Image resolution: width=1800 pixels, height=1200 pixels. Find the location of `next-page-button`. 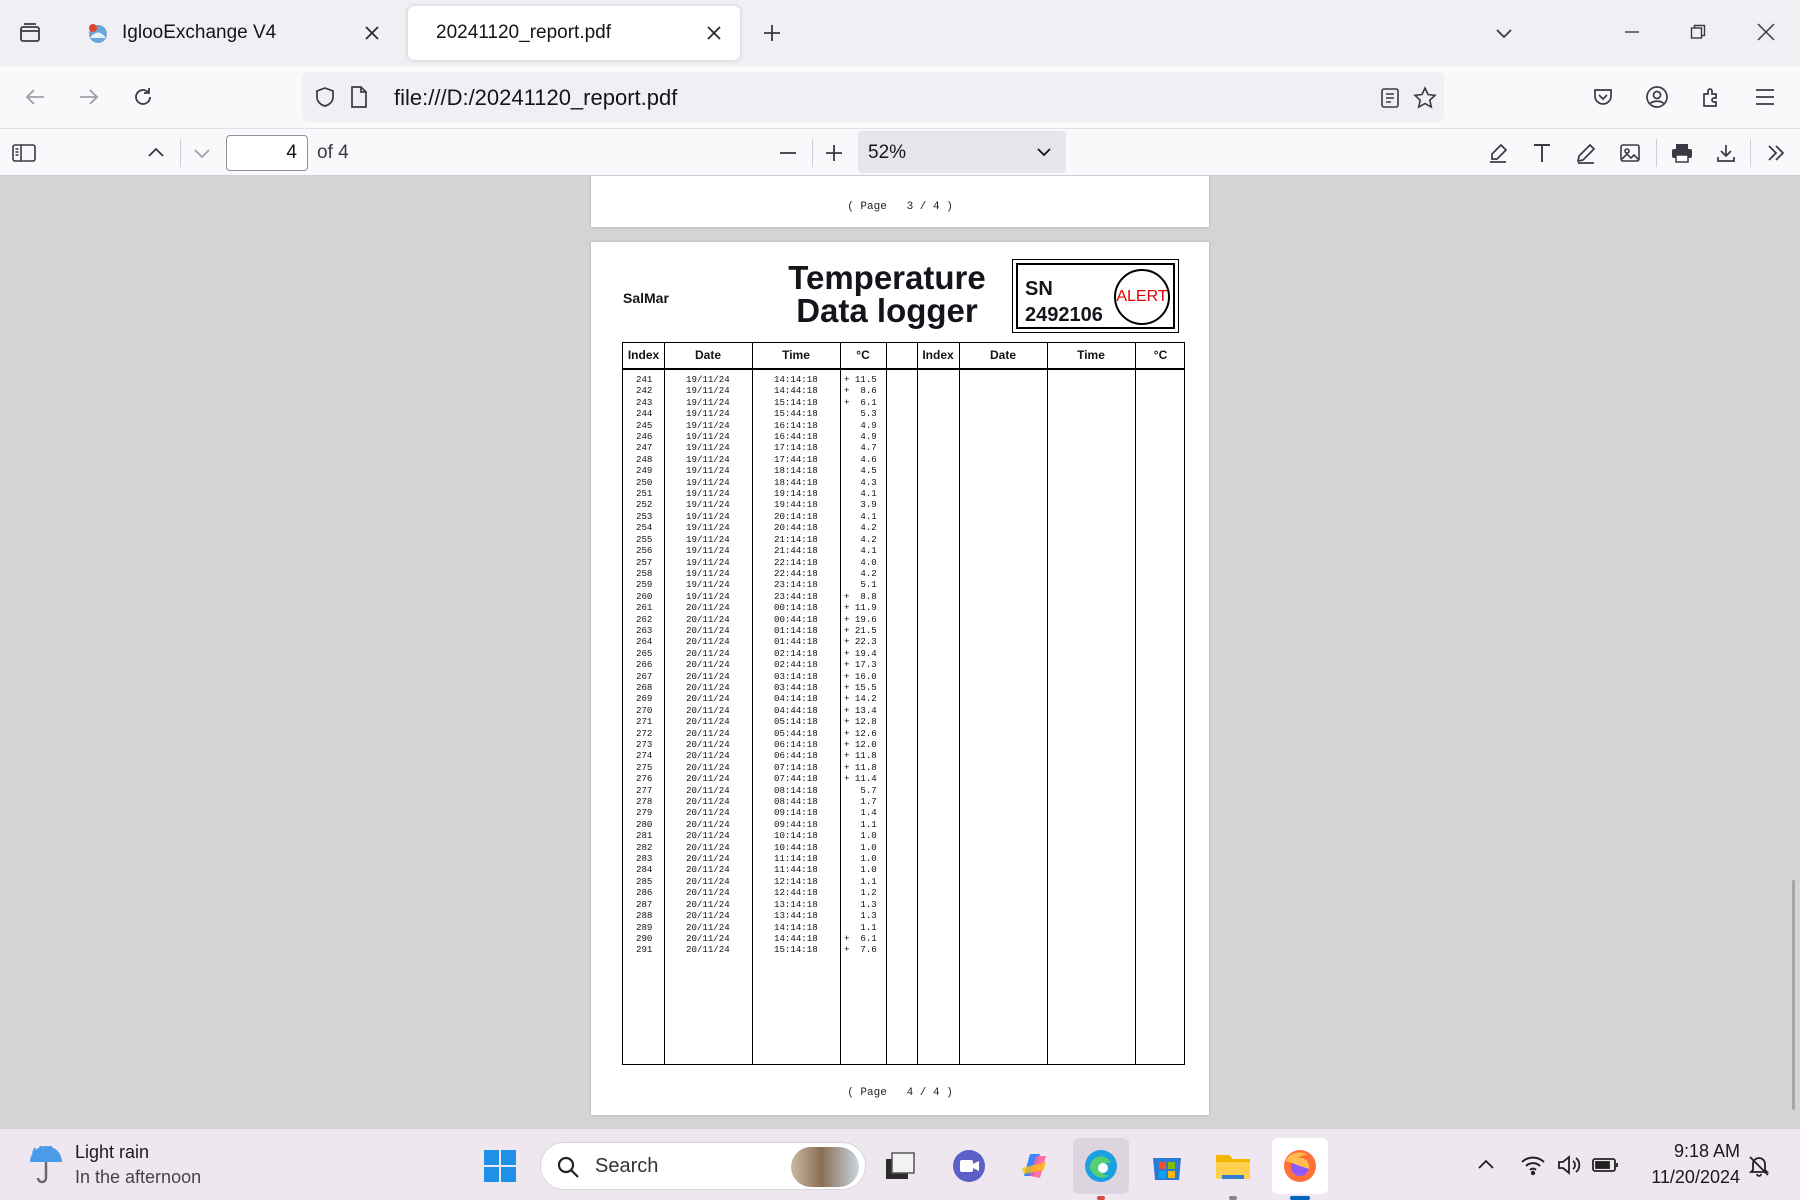

next-page-button is located at coordinates (202, 153).